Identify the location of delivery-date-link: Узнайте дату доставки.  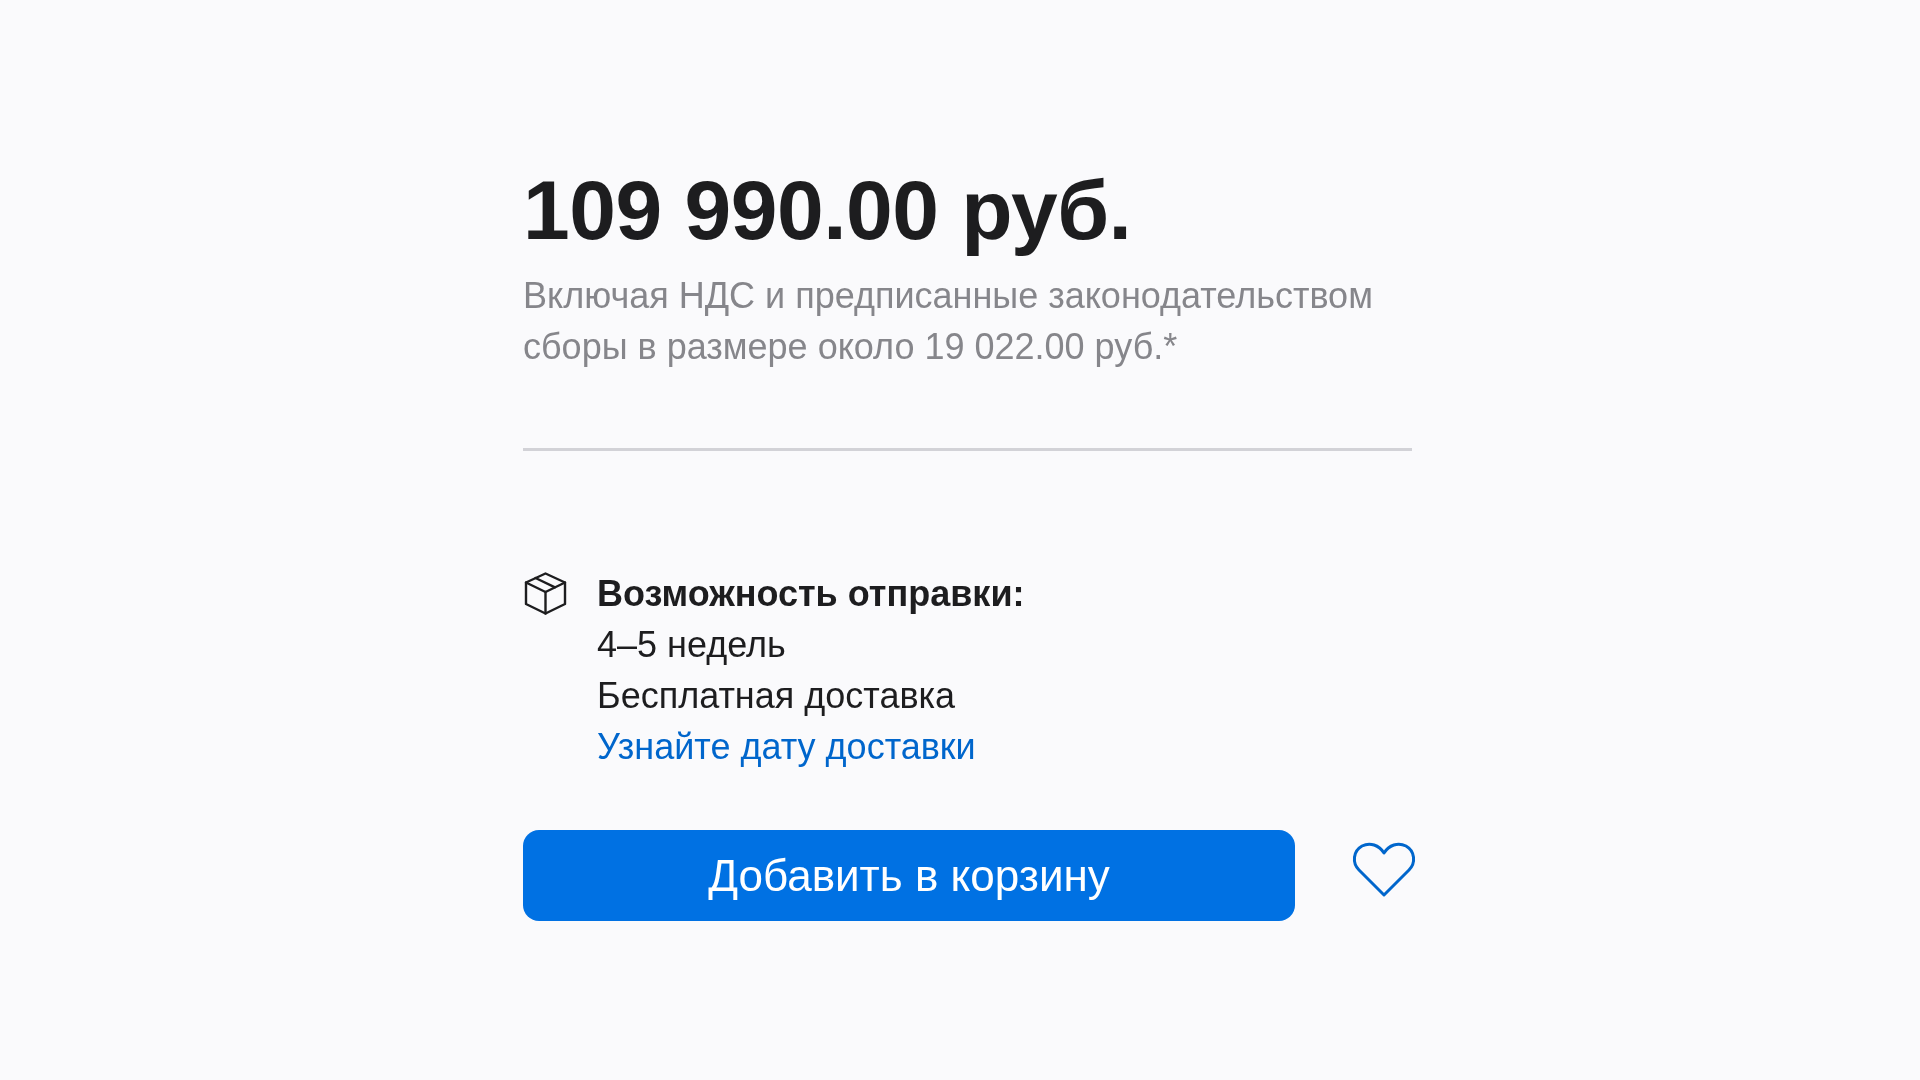
(786, 746).